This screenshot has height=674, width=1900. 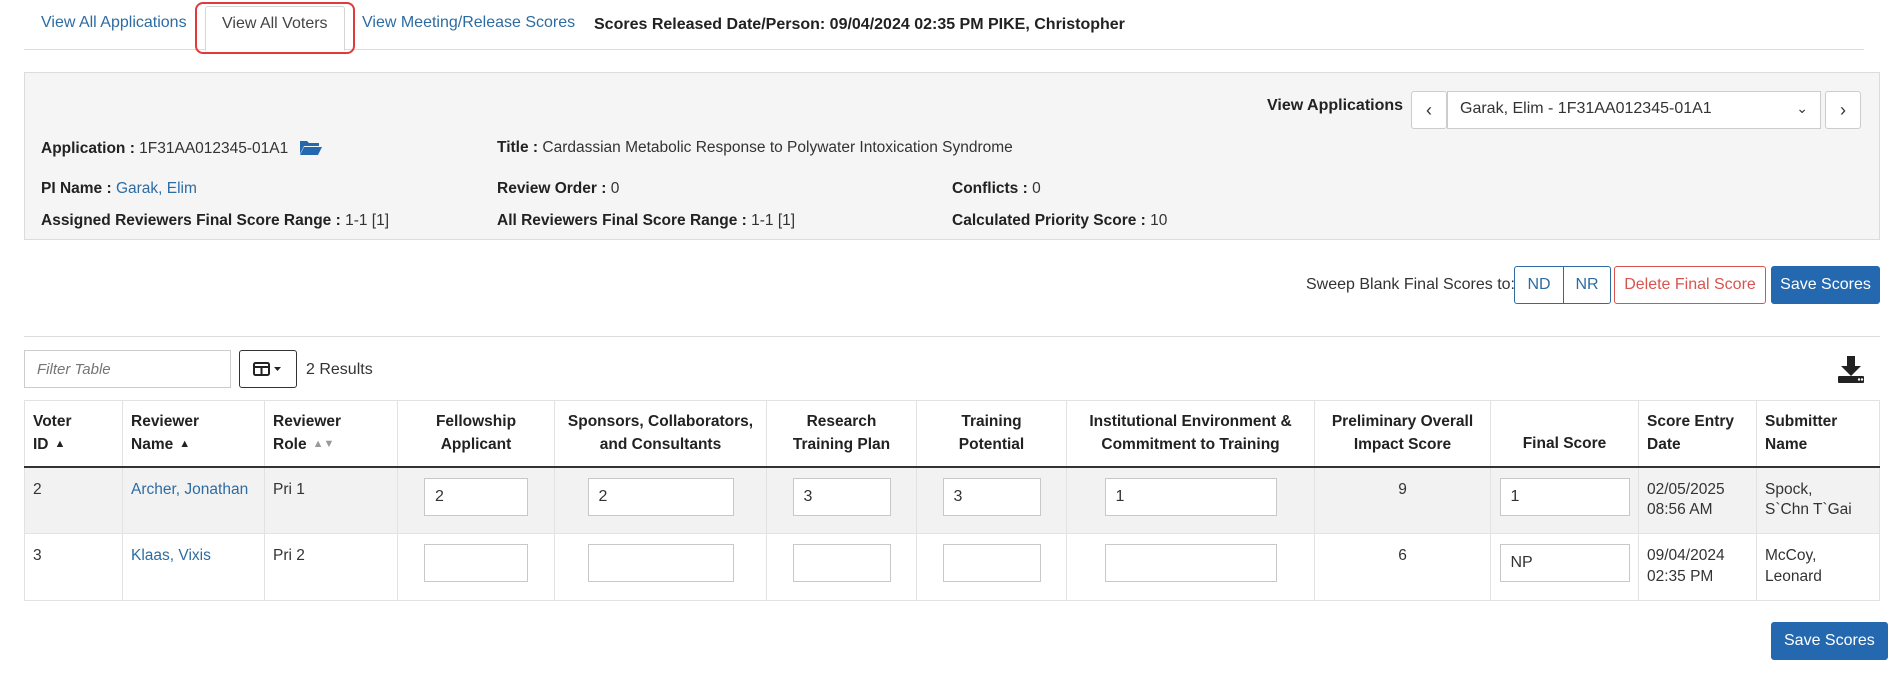 What do you see at coordinates (191, 220) in the screenshot?
I see `assigned-range-label: Assigned Reviewers Final Score Range :` at bounding box center [191, 220].